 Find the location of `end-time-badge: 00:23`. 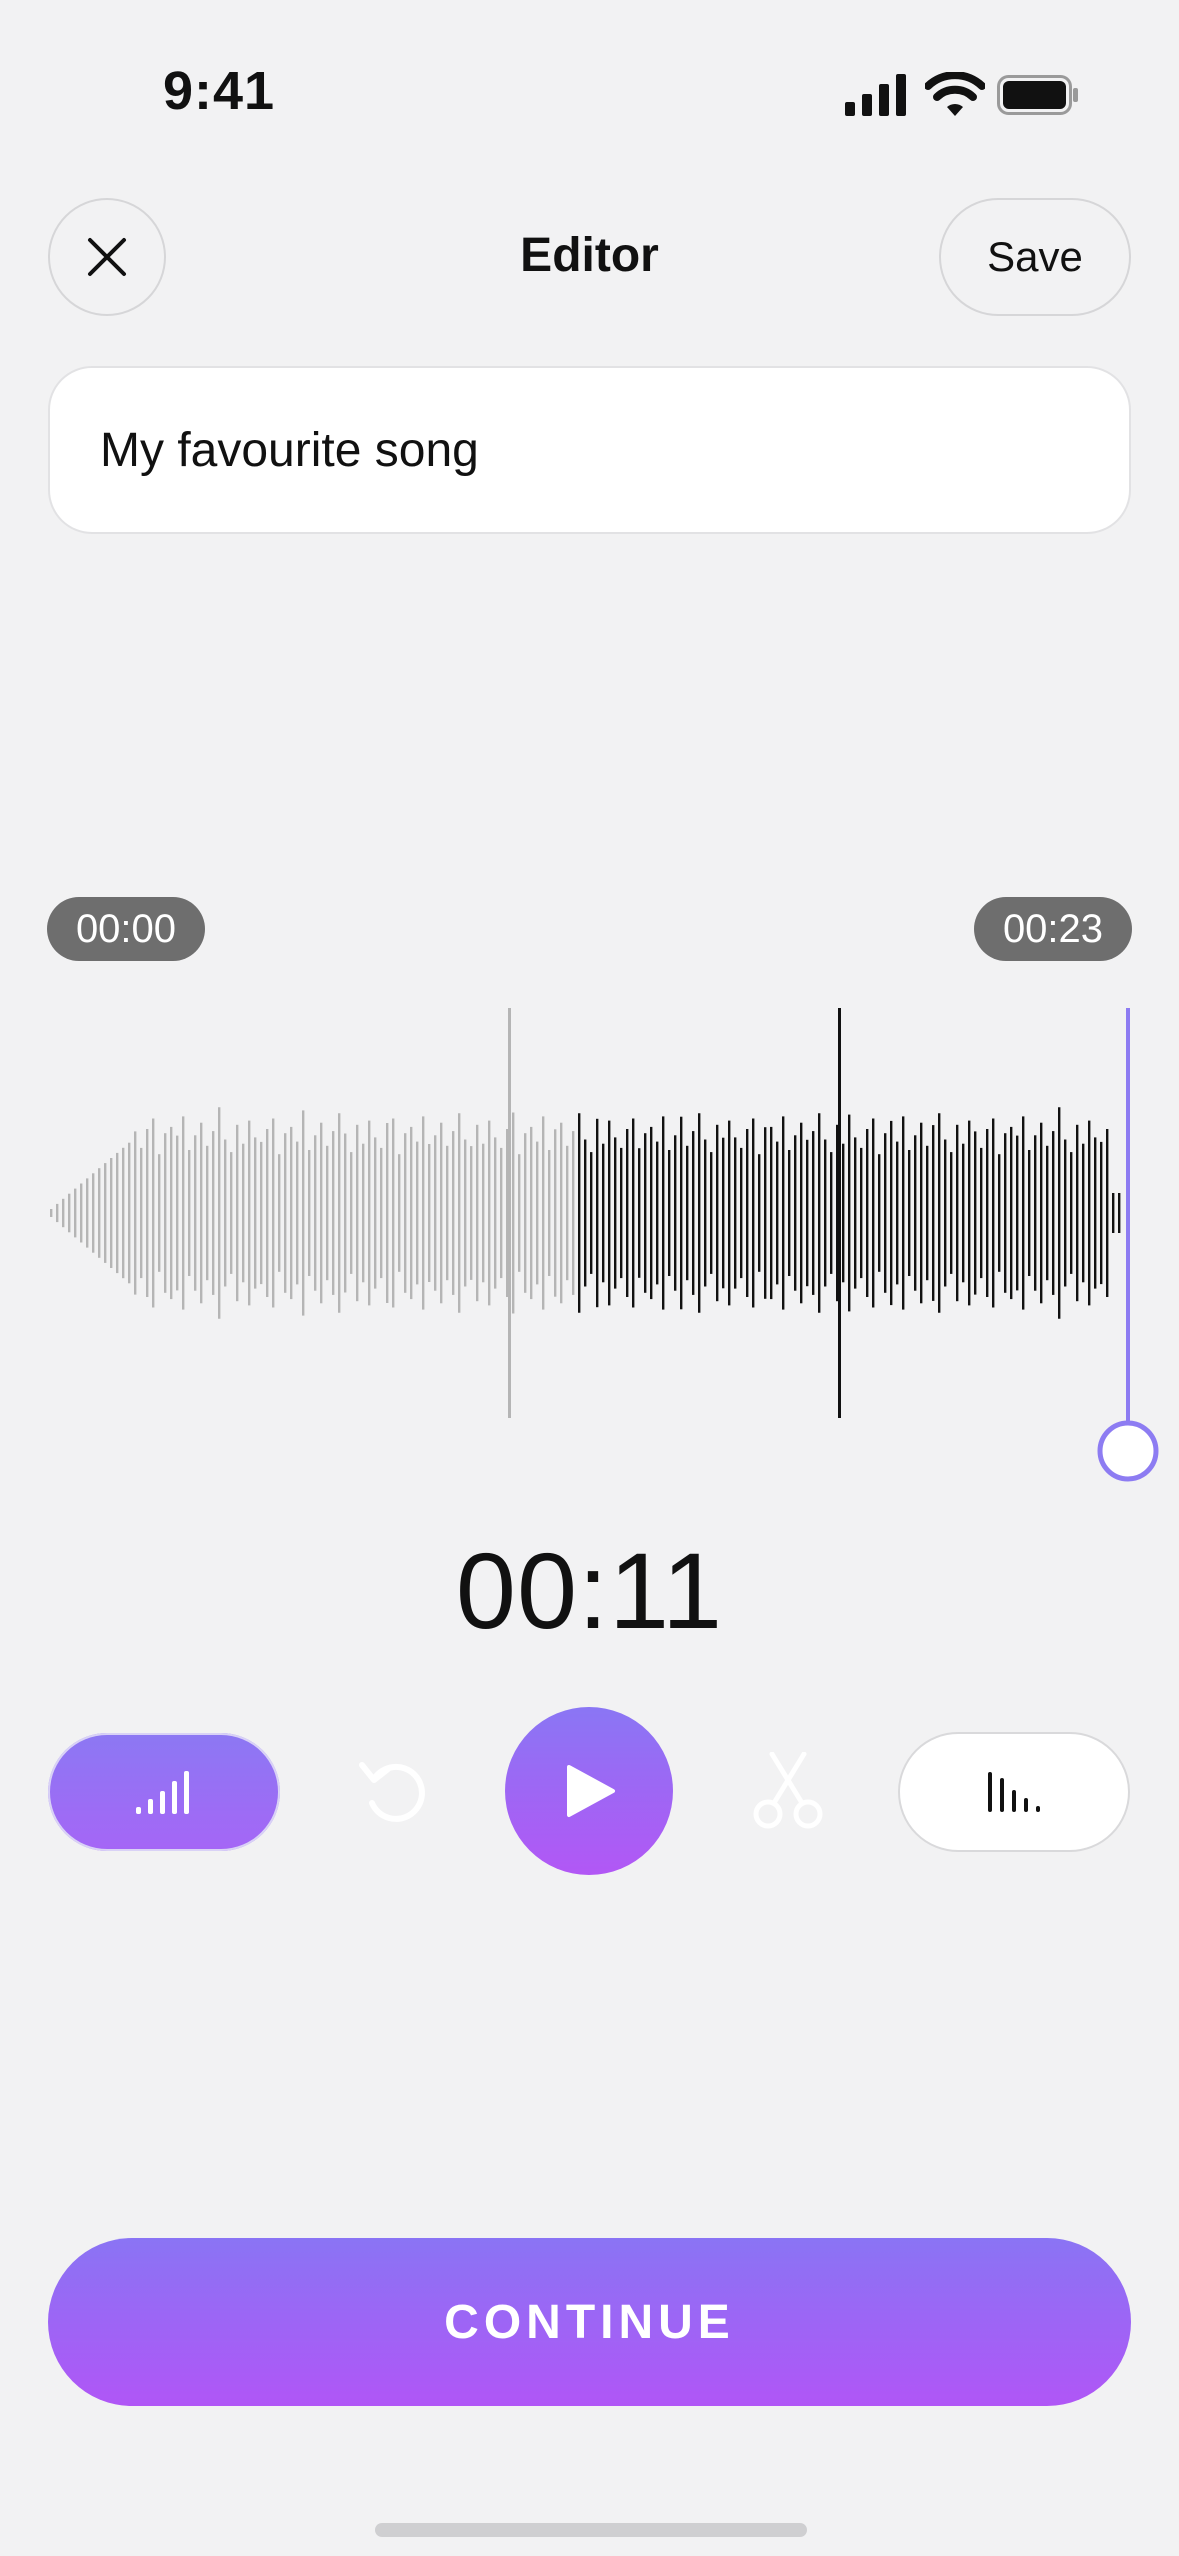

end-time-badge: 00:23 is located at coordinates (1053, 929).